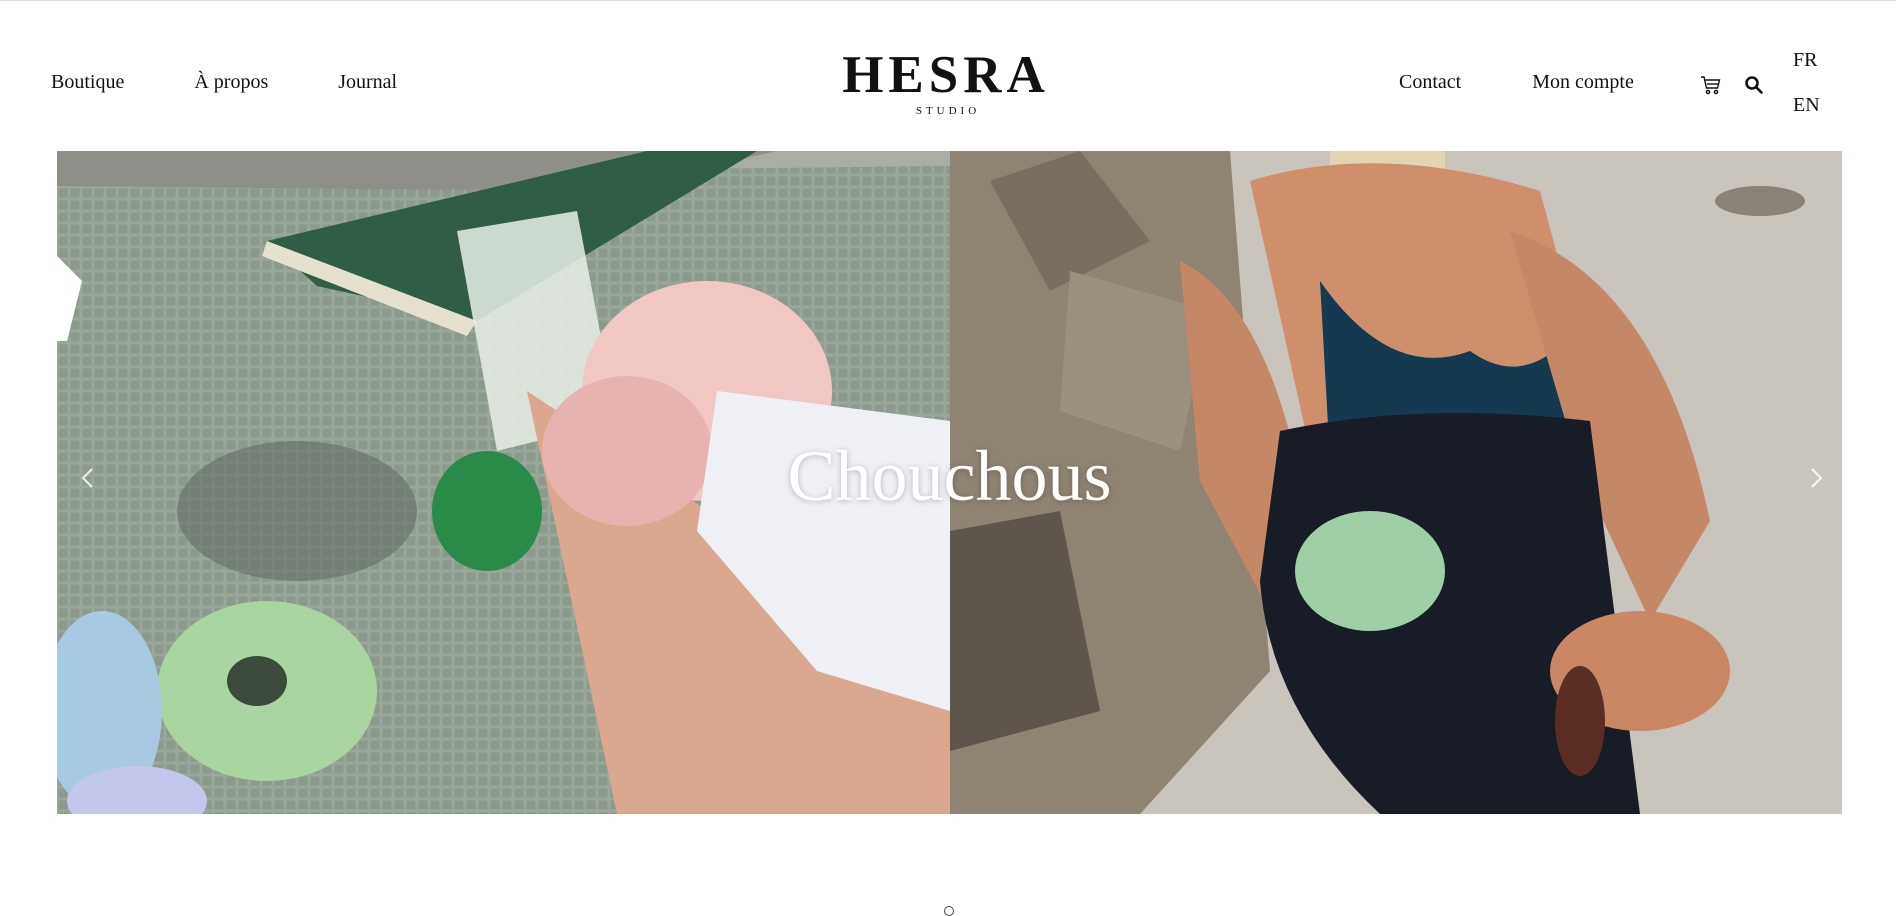 This screenshot has height=916, width=1896. What do you see at coordinates (1816, 478) in the screenshot?
I see `chevron-right-icon` at bounding box center [1816, 478].